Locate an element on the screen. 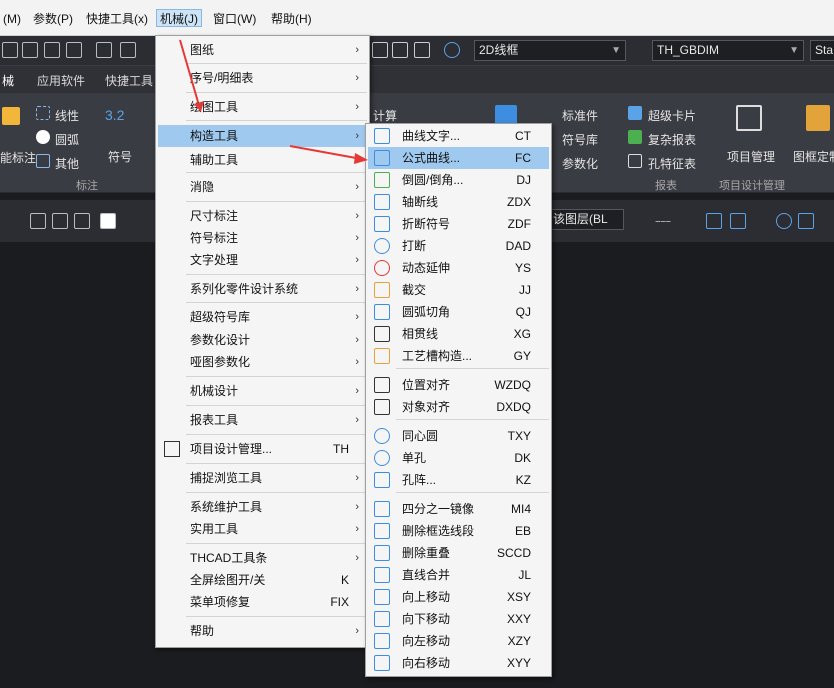  hole-table-icon is located at coordinates (635, 161).